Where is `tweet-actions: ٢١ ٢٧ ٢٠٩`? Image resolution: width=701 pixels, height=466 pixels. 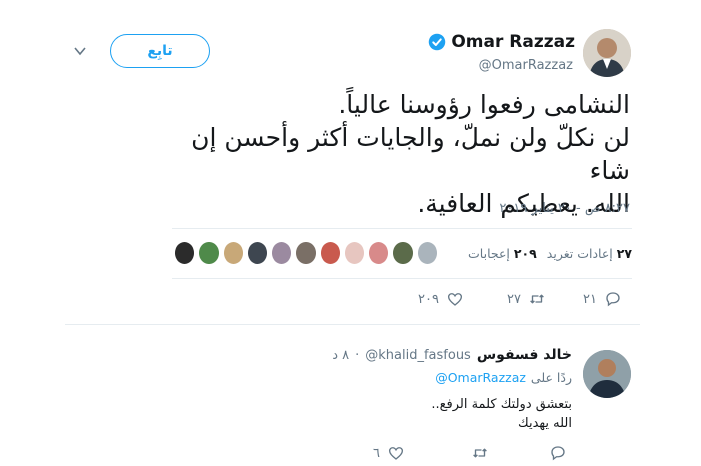
tweet-actions: ٢١ ٢٧ ٢٠٩ is located at coordinates (350, 300).